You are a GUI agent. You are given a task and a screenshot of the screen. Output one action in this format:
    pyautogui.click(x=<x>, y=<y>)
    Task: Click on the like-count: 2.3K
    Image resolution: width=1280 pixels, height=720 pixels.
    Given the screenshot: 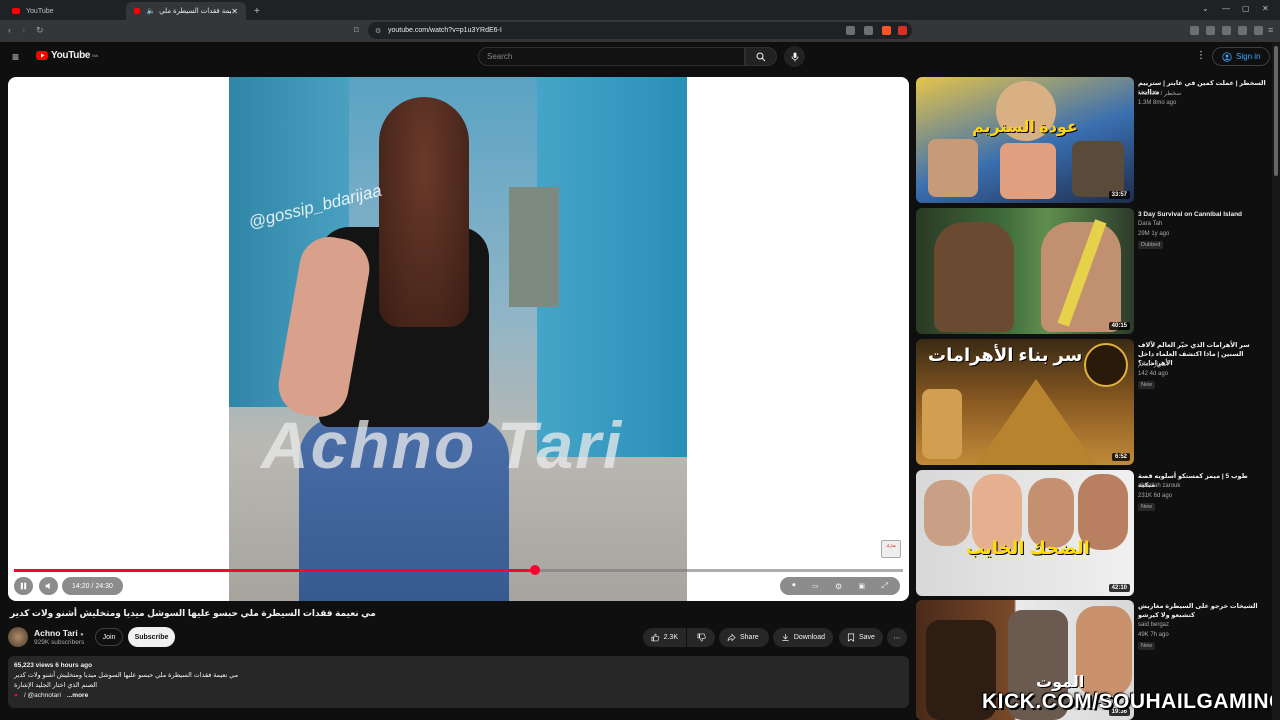 What is the action you would take?
    pyautogui.click(x=670, y=637)
    